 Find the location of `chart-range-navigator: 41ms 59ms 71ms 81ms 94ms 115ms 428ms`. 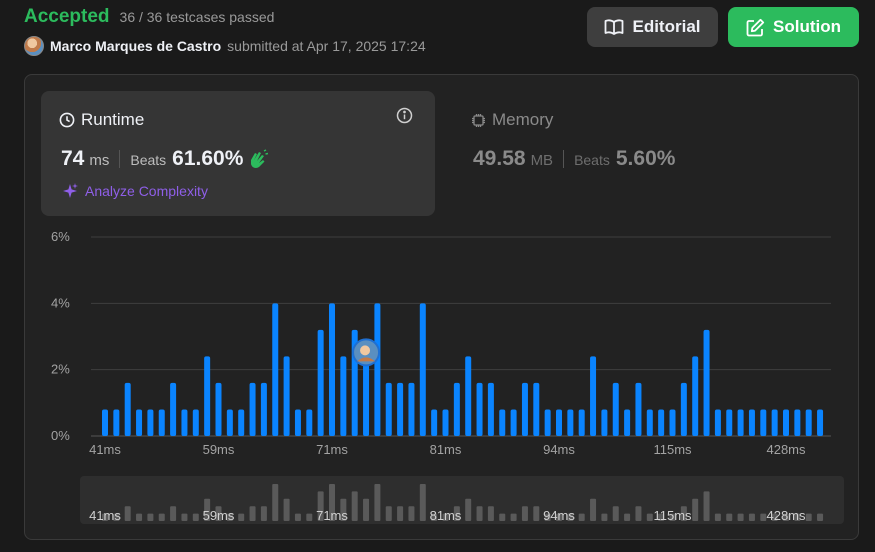

chart-range-navigator: 41ms 59ms 71ms 81ms 94ms 115ms 428ms is located at coordinates (462, 500).